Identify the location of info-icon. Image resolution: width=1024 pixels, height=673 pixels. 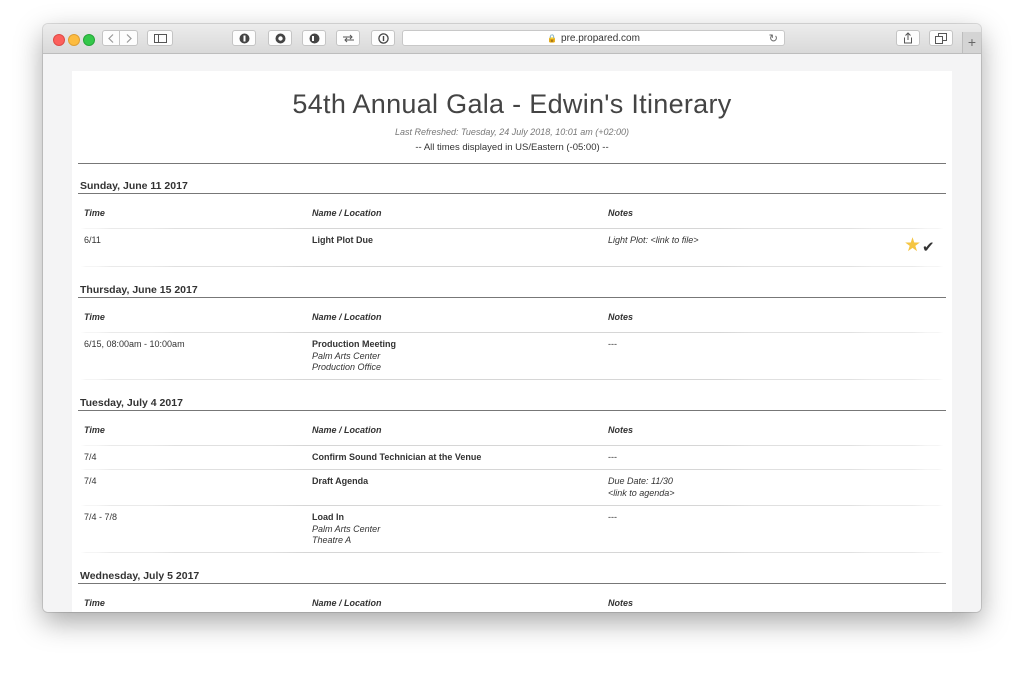
(383, 38).